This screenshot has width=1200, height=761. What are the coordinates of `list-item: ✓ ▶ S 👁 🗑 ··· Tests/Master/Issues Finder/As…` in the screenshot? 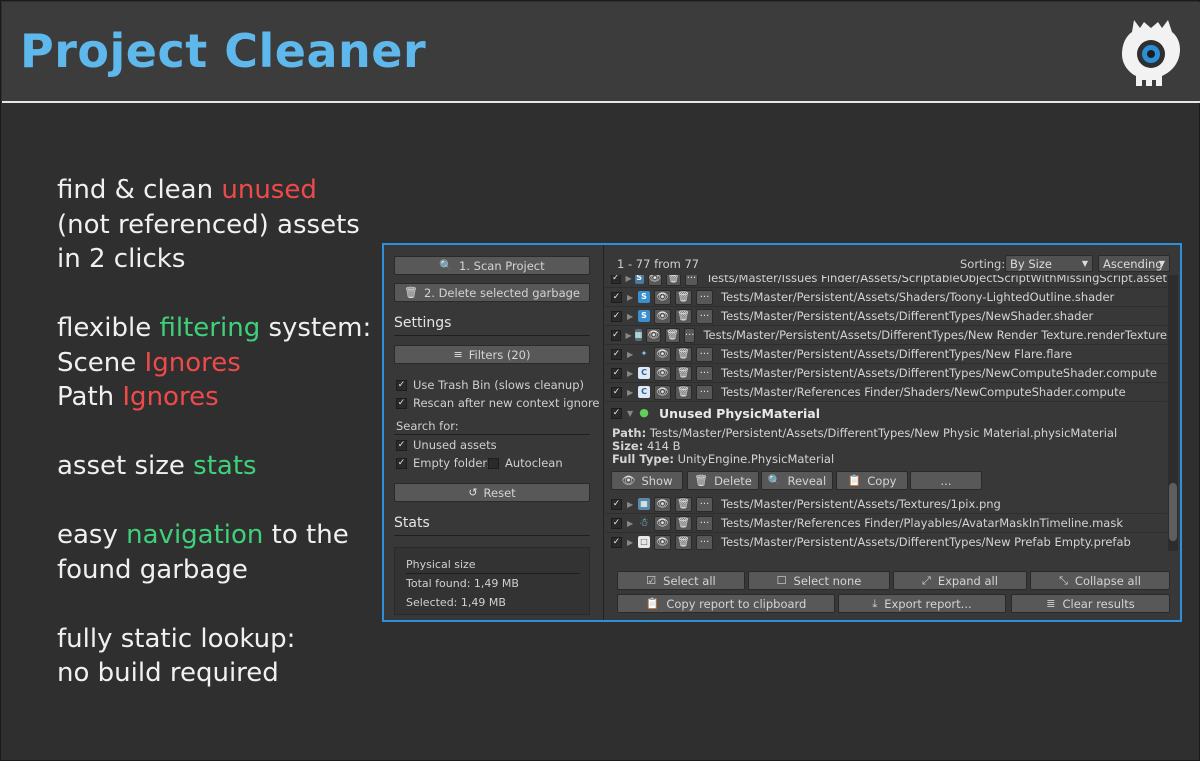 It's located at (886, 281).